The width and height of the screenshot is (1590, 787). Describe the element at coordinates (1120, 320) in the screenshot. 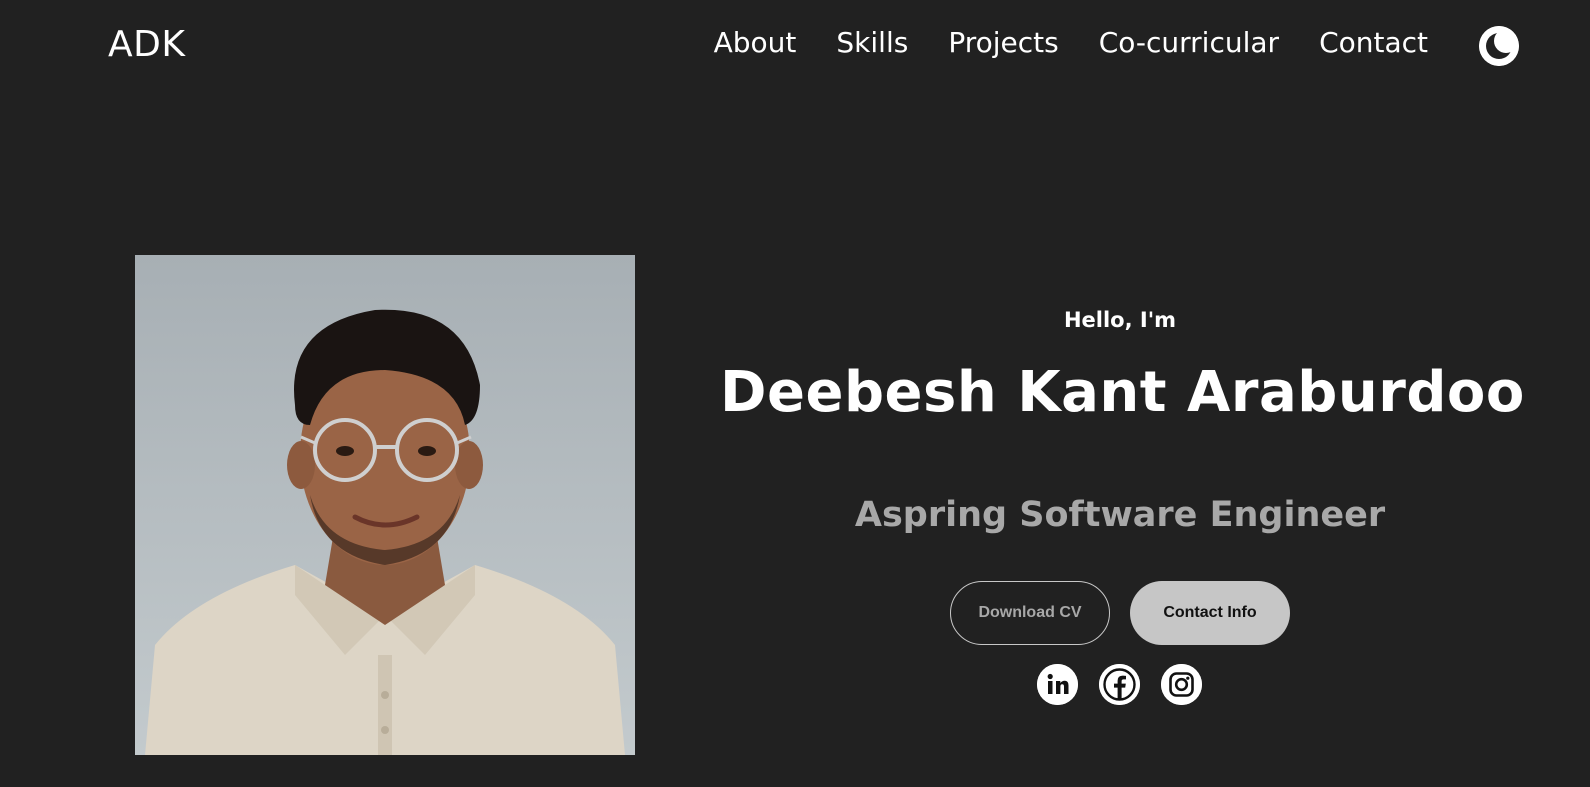

I see `hero-greeting: Hello, I'm` at that location.